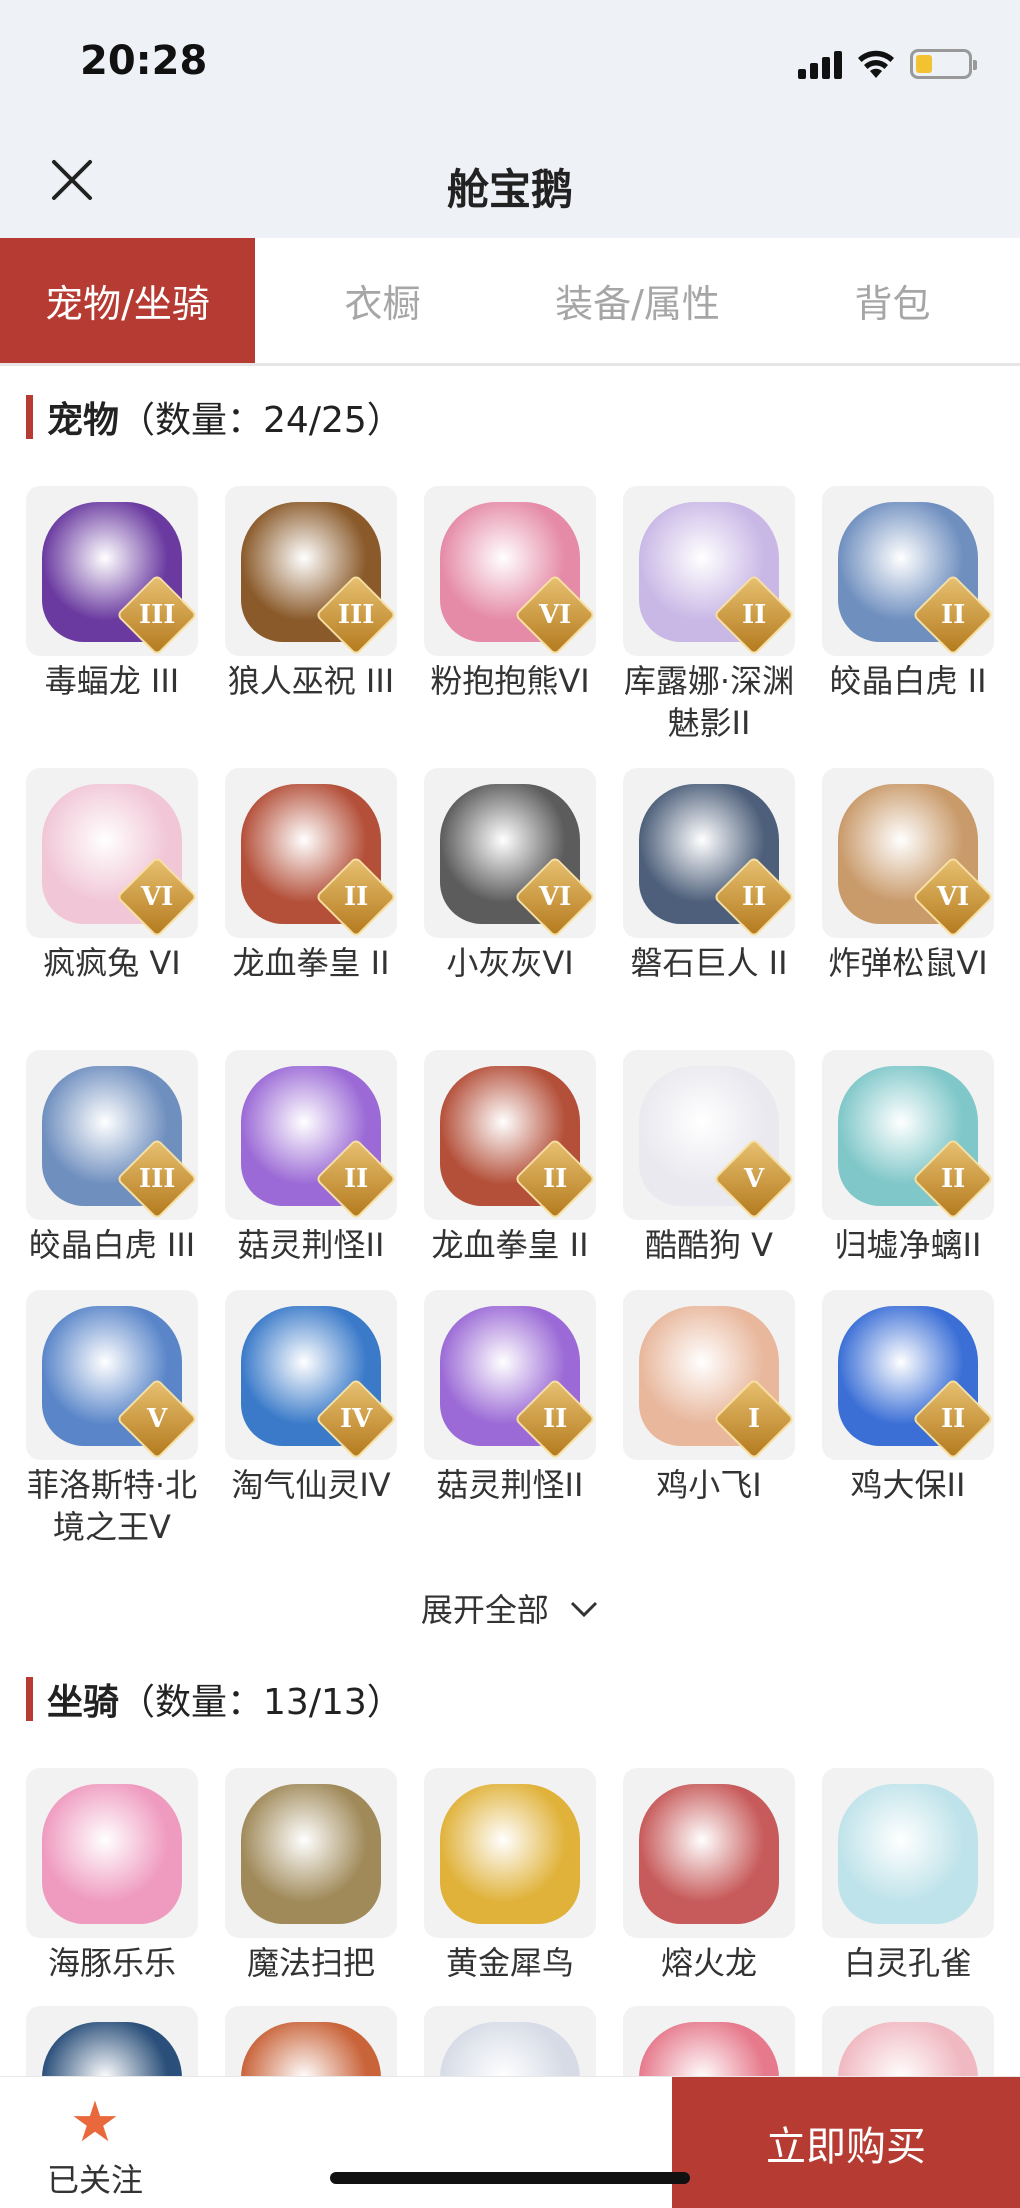 The width and height of the screenshot is (1020, 2208). What do you see at coordinates (112, 681) in the screenshot?
I see `item-name: 毒蝠龙 III` at bounding box center [112, 681].